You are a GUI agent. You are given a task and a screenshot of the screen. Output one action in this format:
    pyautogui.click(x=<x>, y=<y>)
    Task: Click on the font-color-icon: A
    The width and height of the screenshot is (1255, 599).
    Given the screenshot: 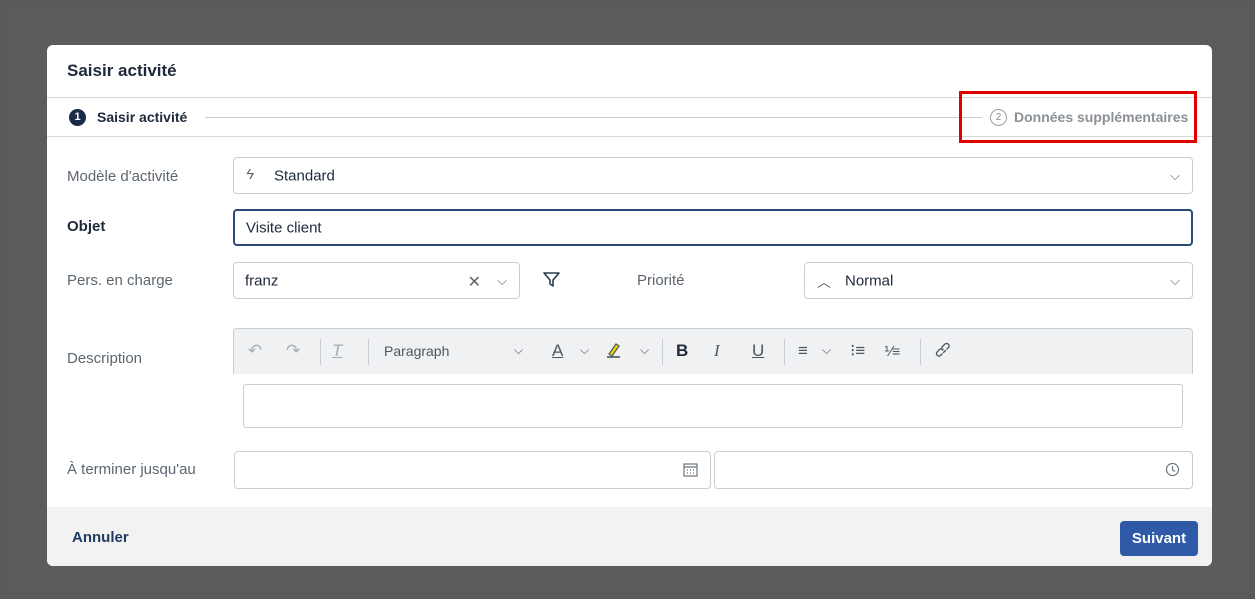 What is the action you would take?
    pyautogui.click(x=557, y=351)
    